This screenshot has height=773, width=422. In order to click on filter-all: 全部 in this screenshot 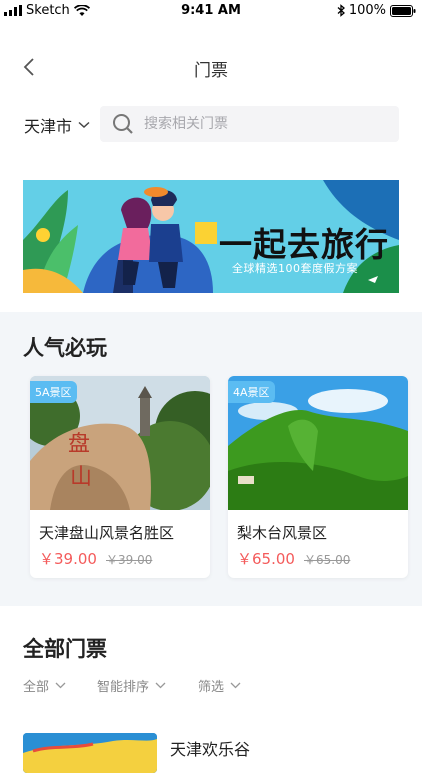, I will do `click(60, 685)`.